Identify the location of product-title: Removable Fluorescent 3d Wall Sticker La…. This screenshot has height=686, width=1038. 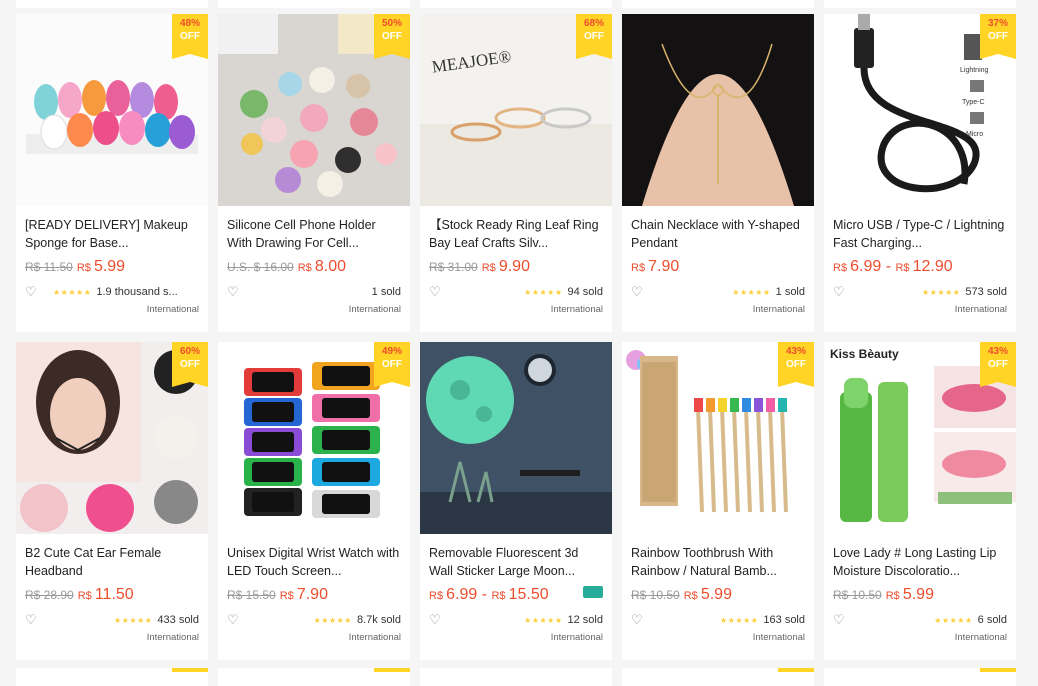
(516, 562).